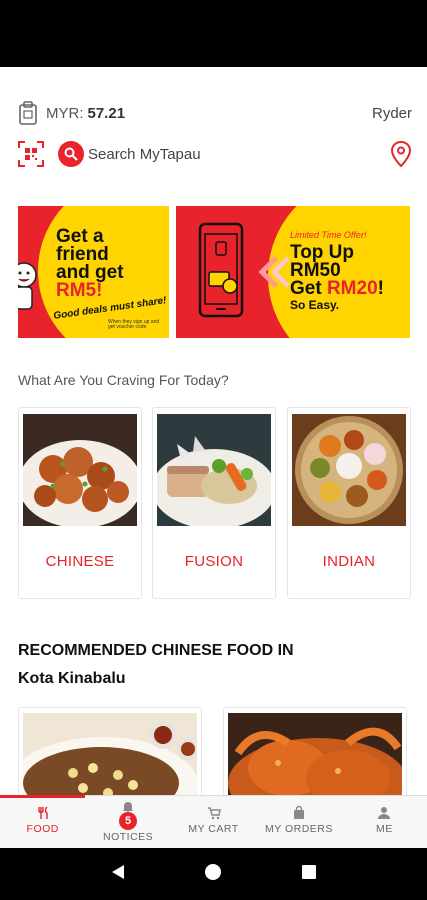 This screenshot has height=900, width=427. What do you see at coordinates (349, 561) in the screenshot?
I see `category-label: INDIAN` at bounding box center [349, 561].